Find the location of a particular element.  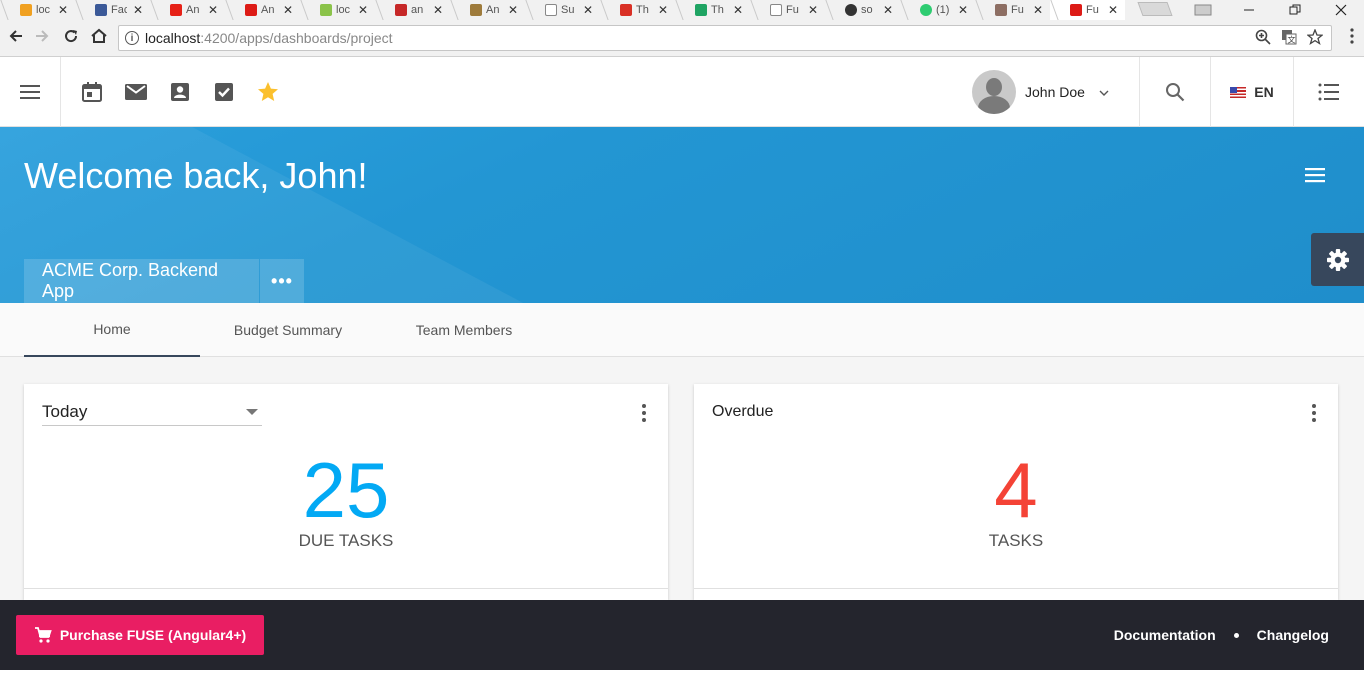

svg-text: 文 is located at coordinates (1292, 40).